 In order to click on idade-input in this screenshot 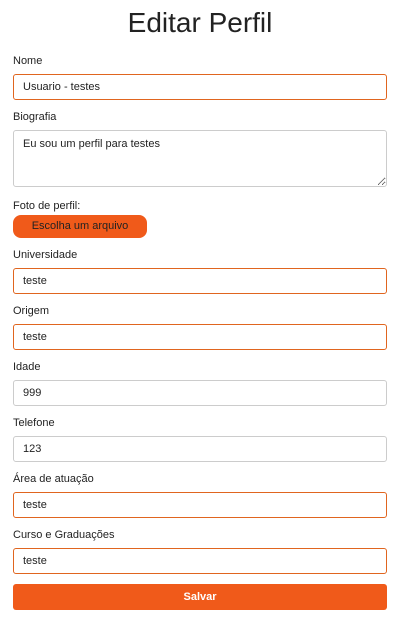, I will do `click(200, 393)`.